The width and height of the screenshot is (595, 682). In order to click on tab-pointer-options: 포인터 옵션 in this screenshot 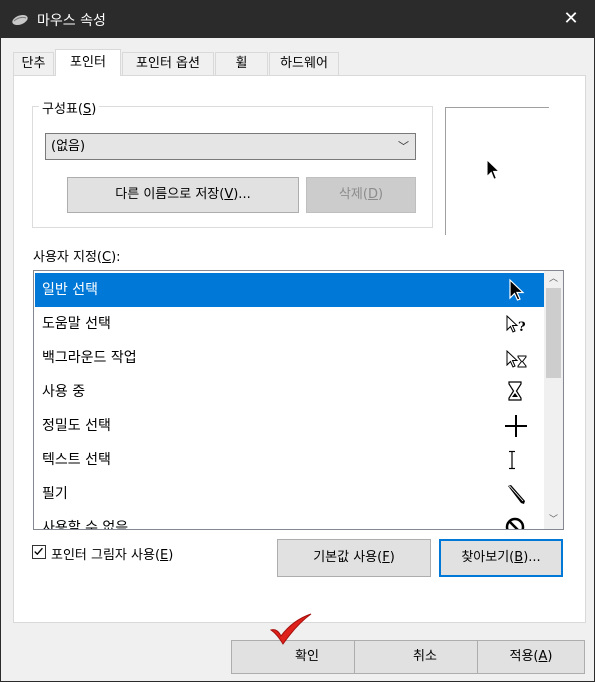, I will do `click(168, 63)`.